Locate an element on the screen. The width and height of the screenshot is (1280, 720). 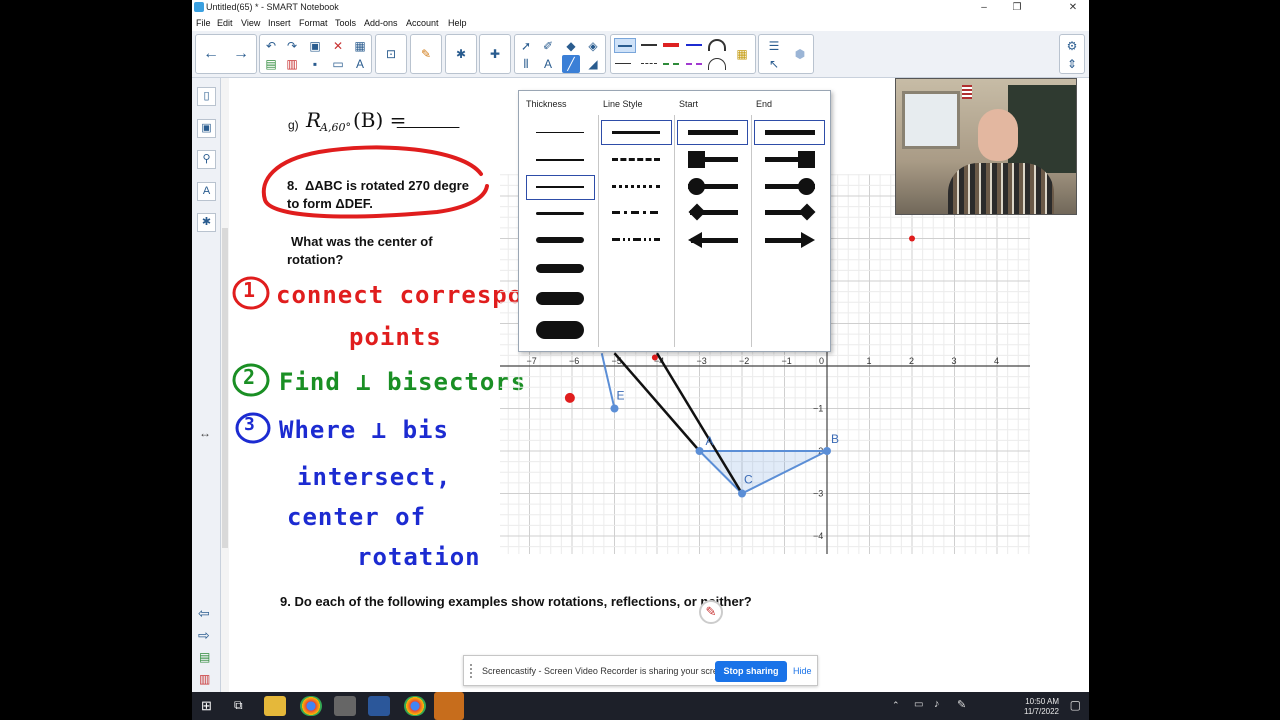
pen-icon: ✐ is located at coordinates (548, 46).